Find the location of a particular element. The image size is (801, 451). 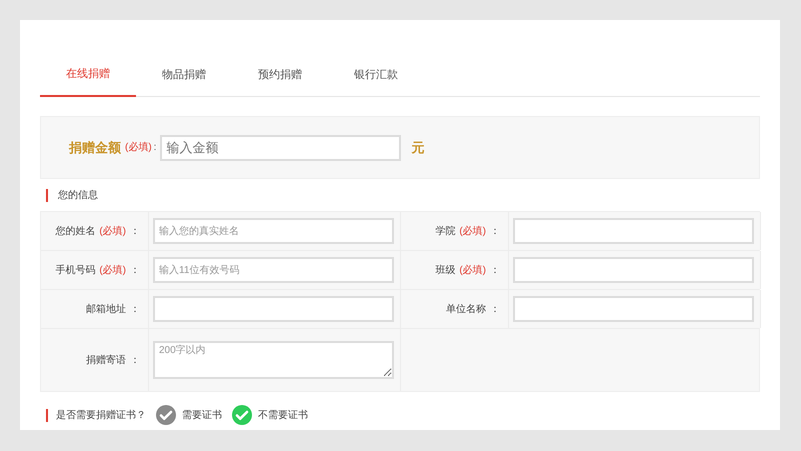

certificate-question: 是否需要捐赠证书？ is located at coordinates (101, 415).